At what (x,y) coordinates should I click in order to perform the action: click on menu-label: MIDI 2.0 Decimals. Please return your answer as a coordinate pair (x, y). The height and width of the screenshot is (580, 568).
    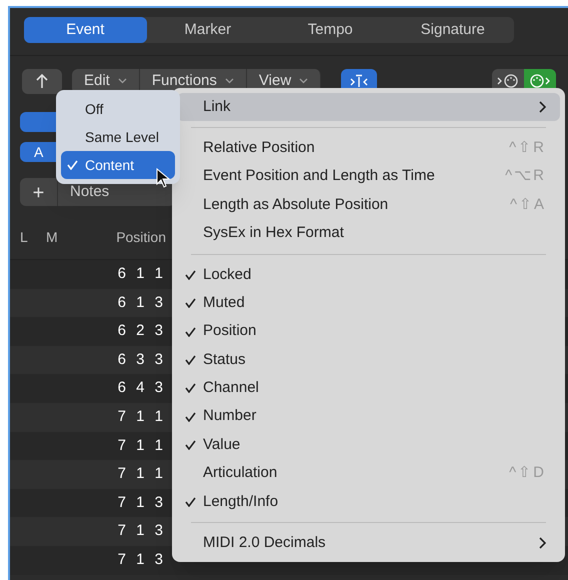
    Looking at the image, I should click on (264, 542).